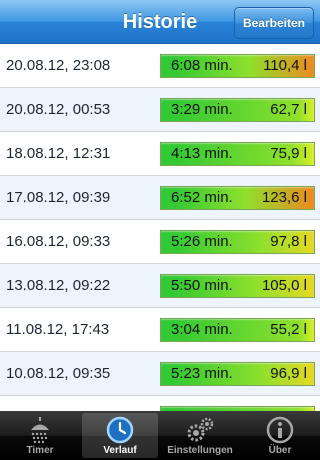  I want to click on history-row: 18.08.12, 12:31 4:13 min. 75,9 l, so click(160, 154).